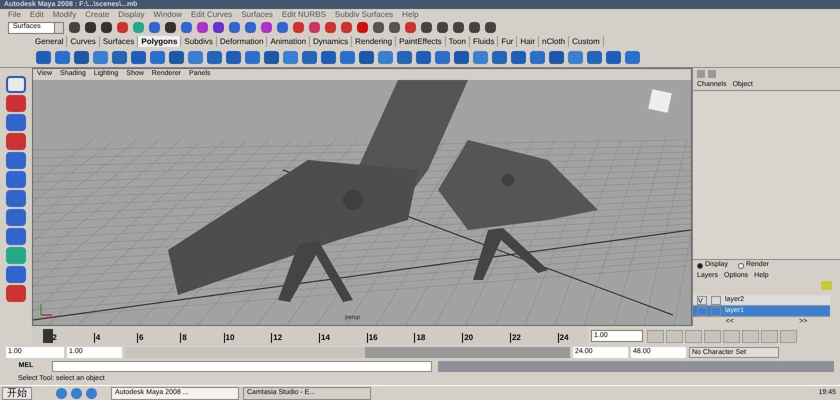 Image resolution: width=840 pixels, height=400 pixels. What do you see at coordinates (304, 14) in the screenshot?
I see `menu-item: Edit NURBS` at bounding box center [304, 14].